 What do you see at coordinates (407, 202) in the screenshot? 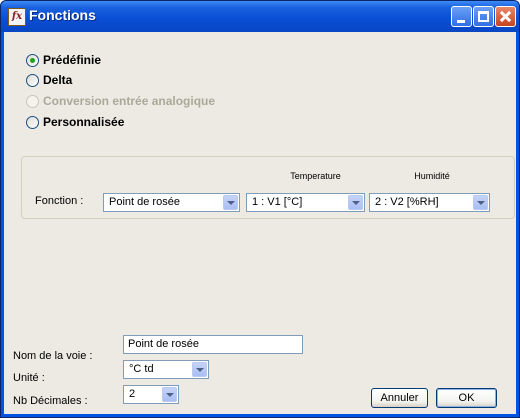
I see `humidite-select-value: 2 : V2 [%RH]` at bounding box center [407, 202].